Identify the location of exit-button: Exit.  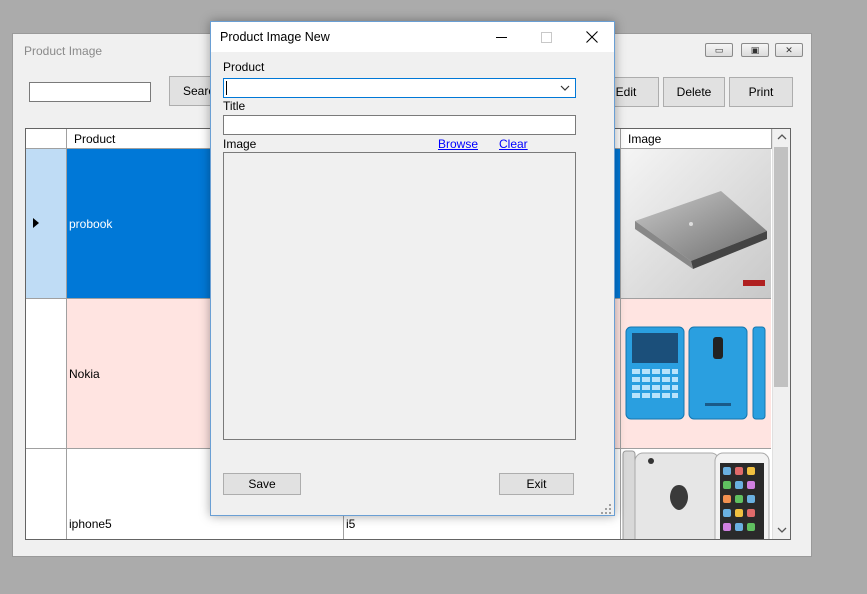
(536, 484).